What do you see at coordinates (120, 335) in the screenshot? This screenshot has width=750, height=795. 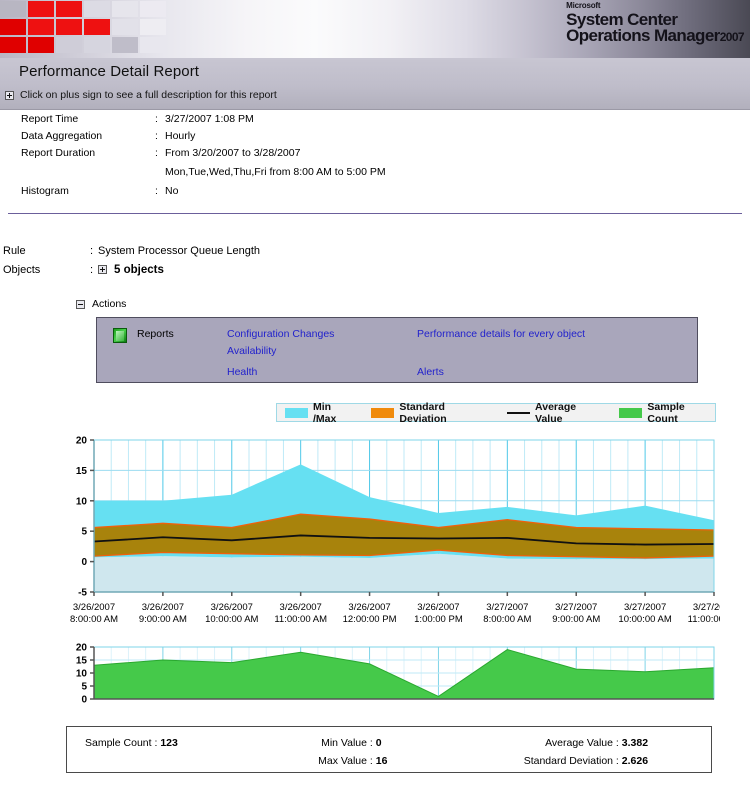 I see `reports-book-icon` at bounding box center [120, 335].